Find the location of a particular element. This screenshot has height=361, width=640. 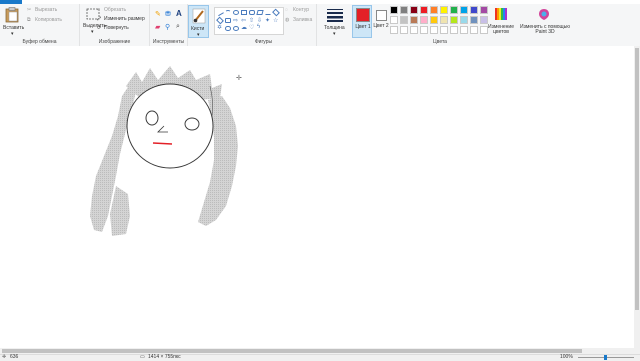

rounded-rectangle-shape-icon is located at coordinates (252, 12).